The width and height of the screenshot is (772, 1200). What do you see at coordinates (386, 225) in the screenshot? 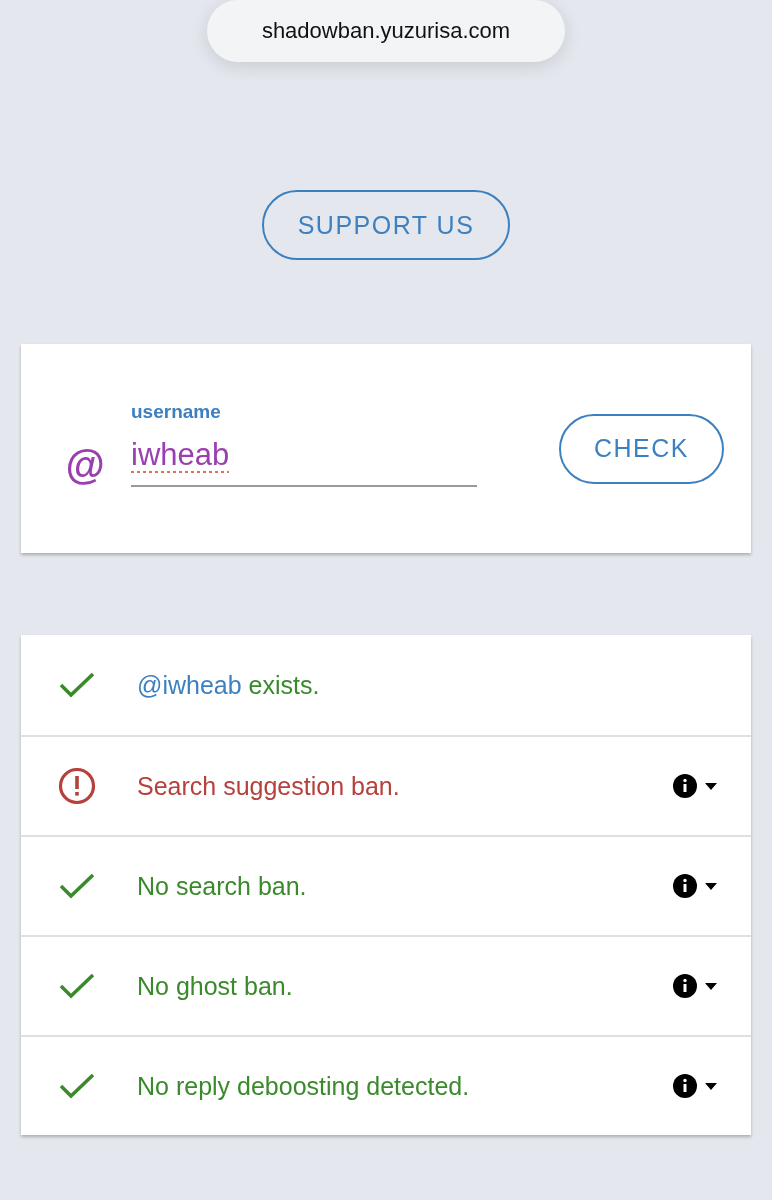
I see `support-button: SUPPORT US` at bounding box center [386, 225].